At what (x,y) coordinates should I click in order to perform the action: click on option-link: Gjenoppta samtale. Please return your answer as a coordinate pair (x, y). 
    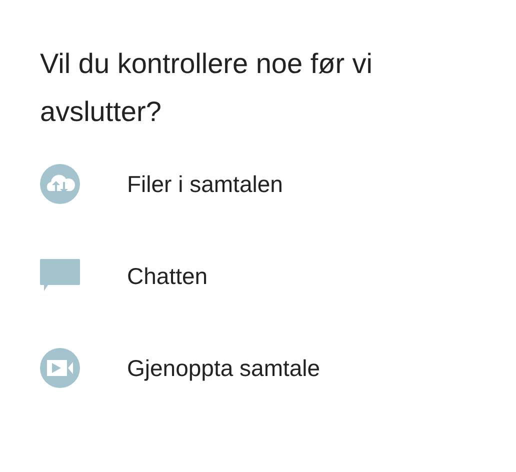
    Looking at the image, I should click on (258, 368).